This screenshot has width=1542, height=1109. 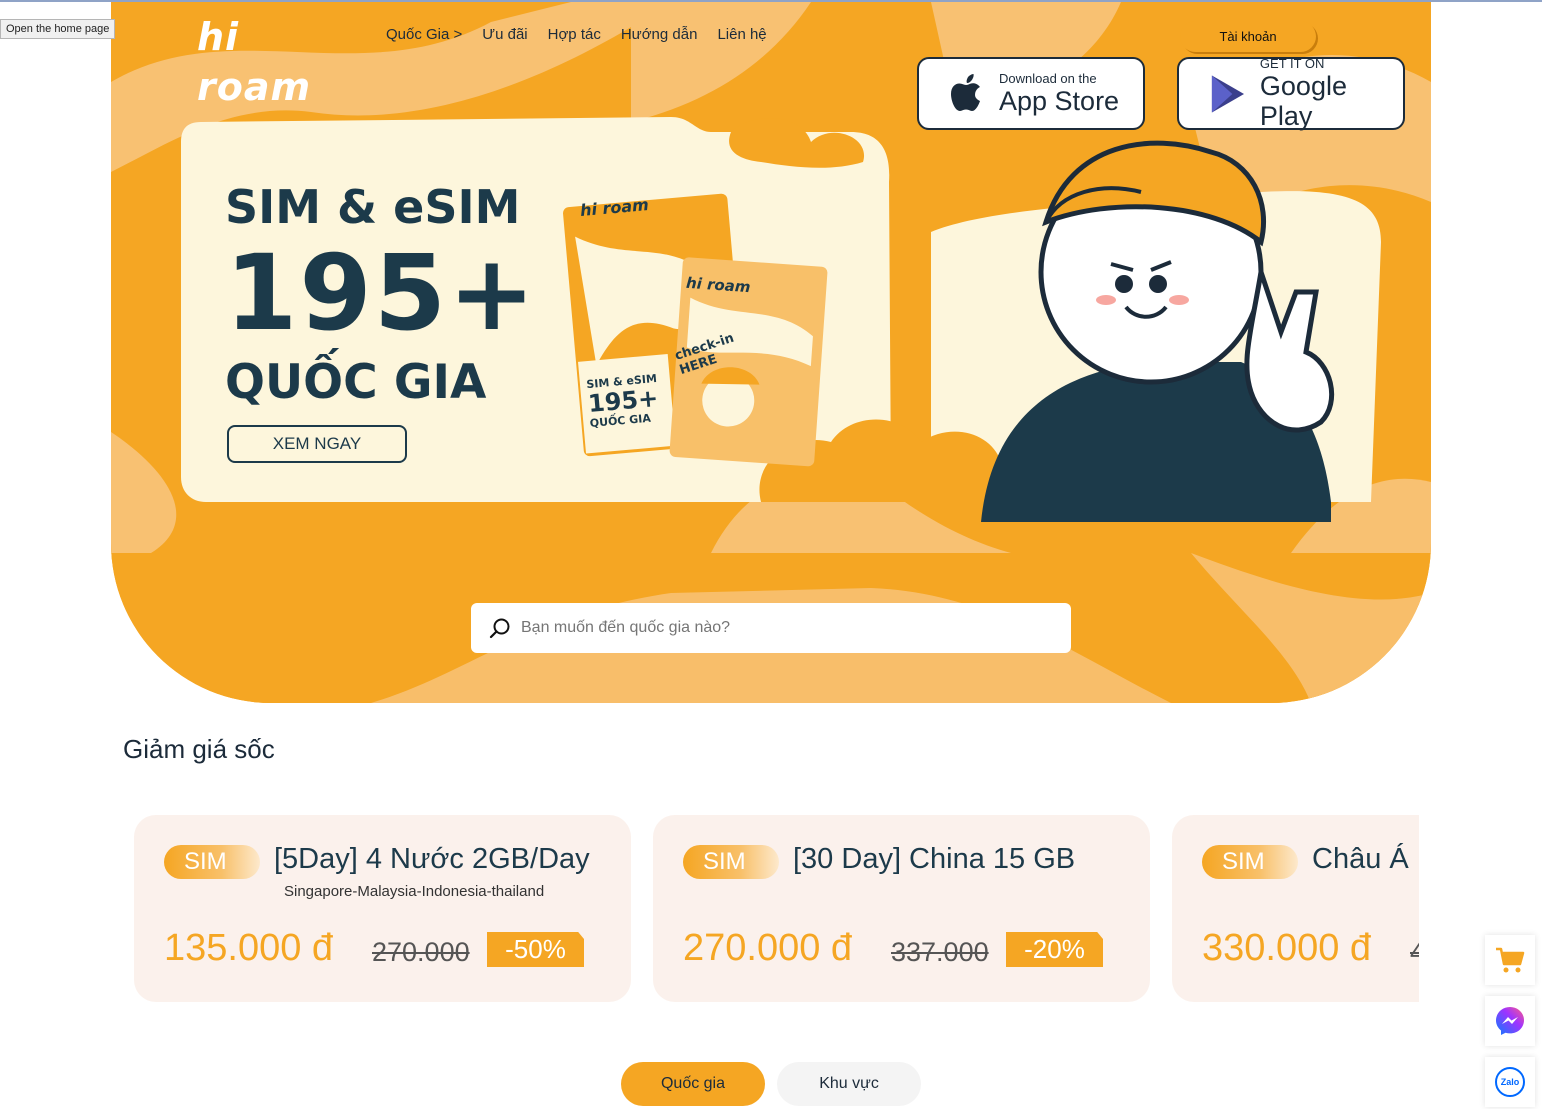 I want to click on hero-line-count: 195+, so click(x=381, y=293).